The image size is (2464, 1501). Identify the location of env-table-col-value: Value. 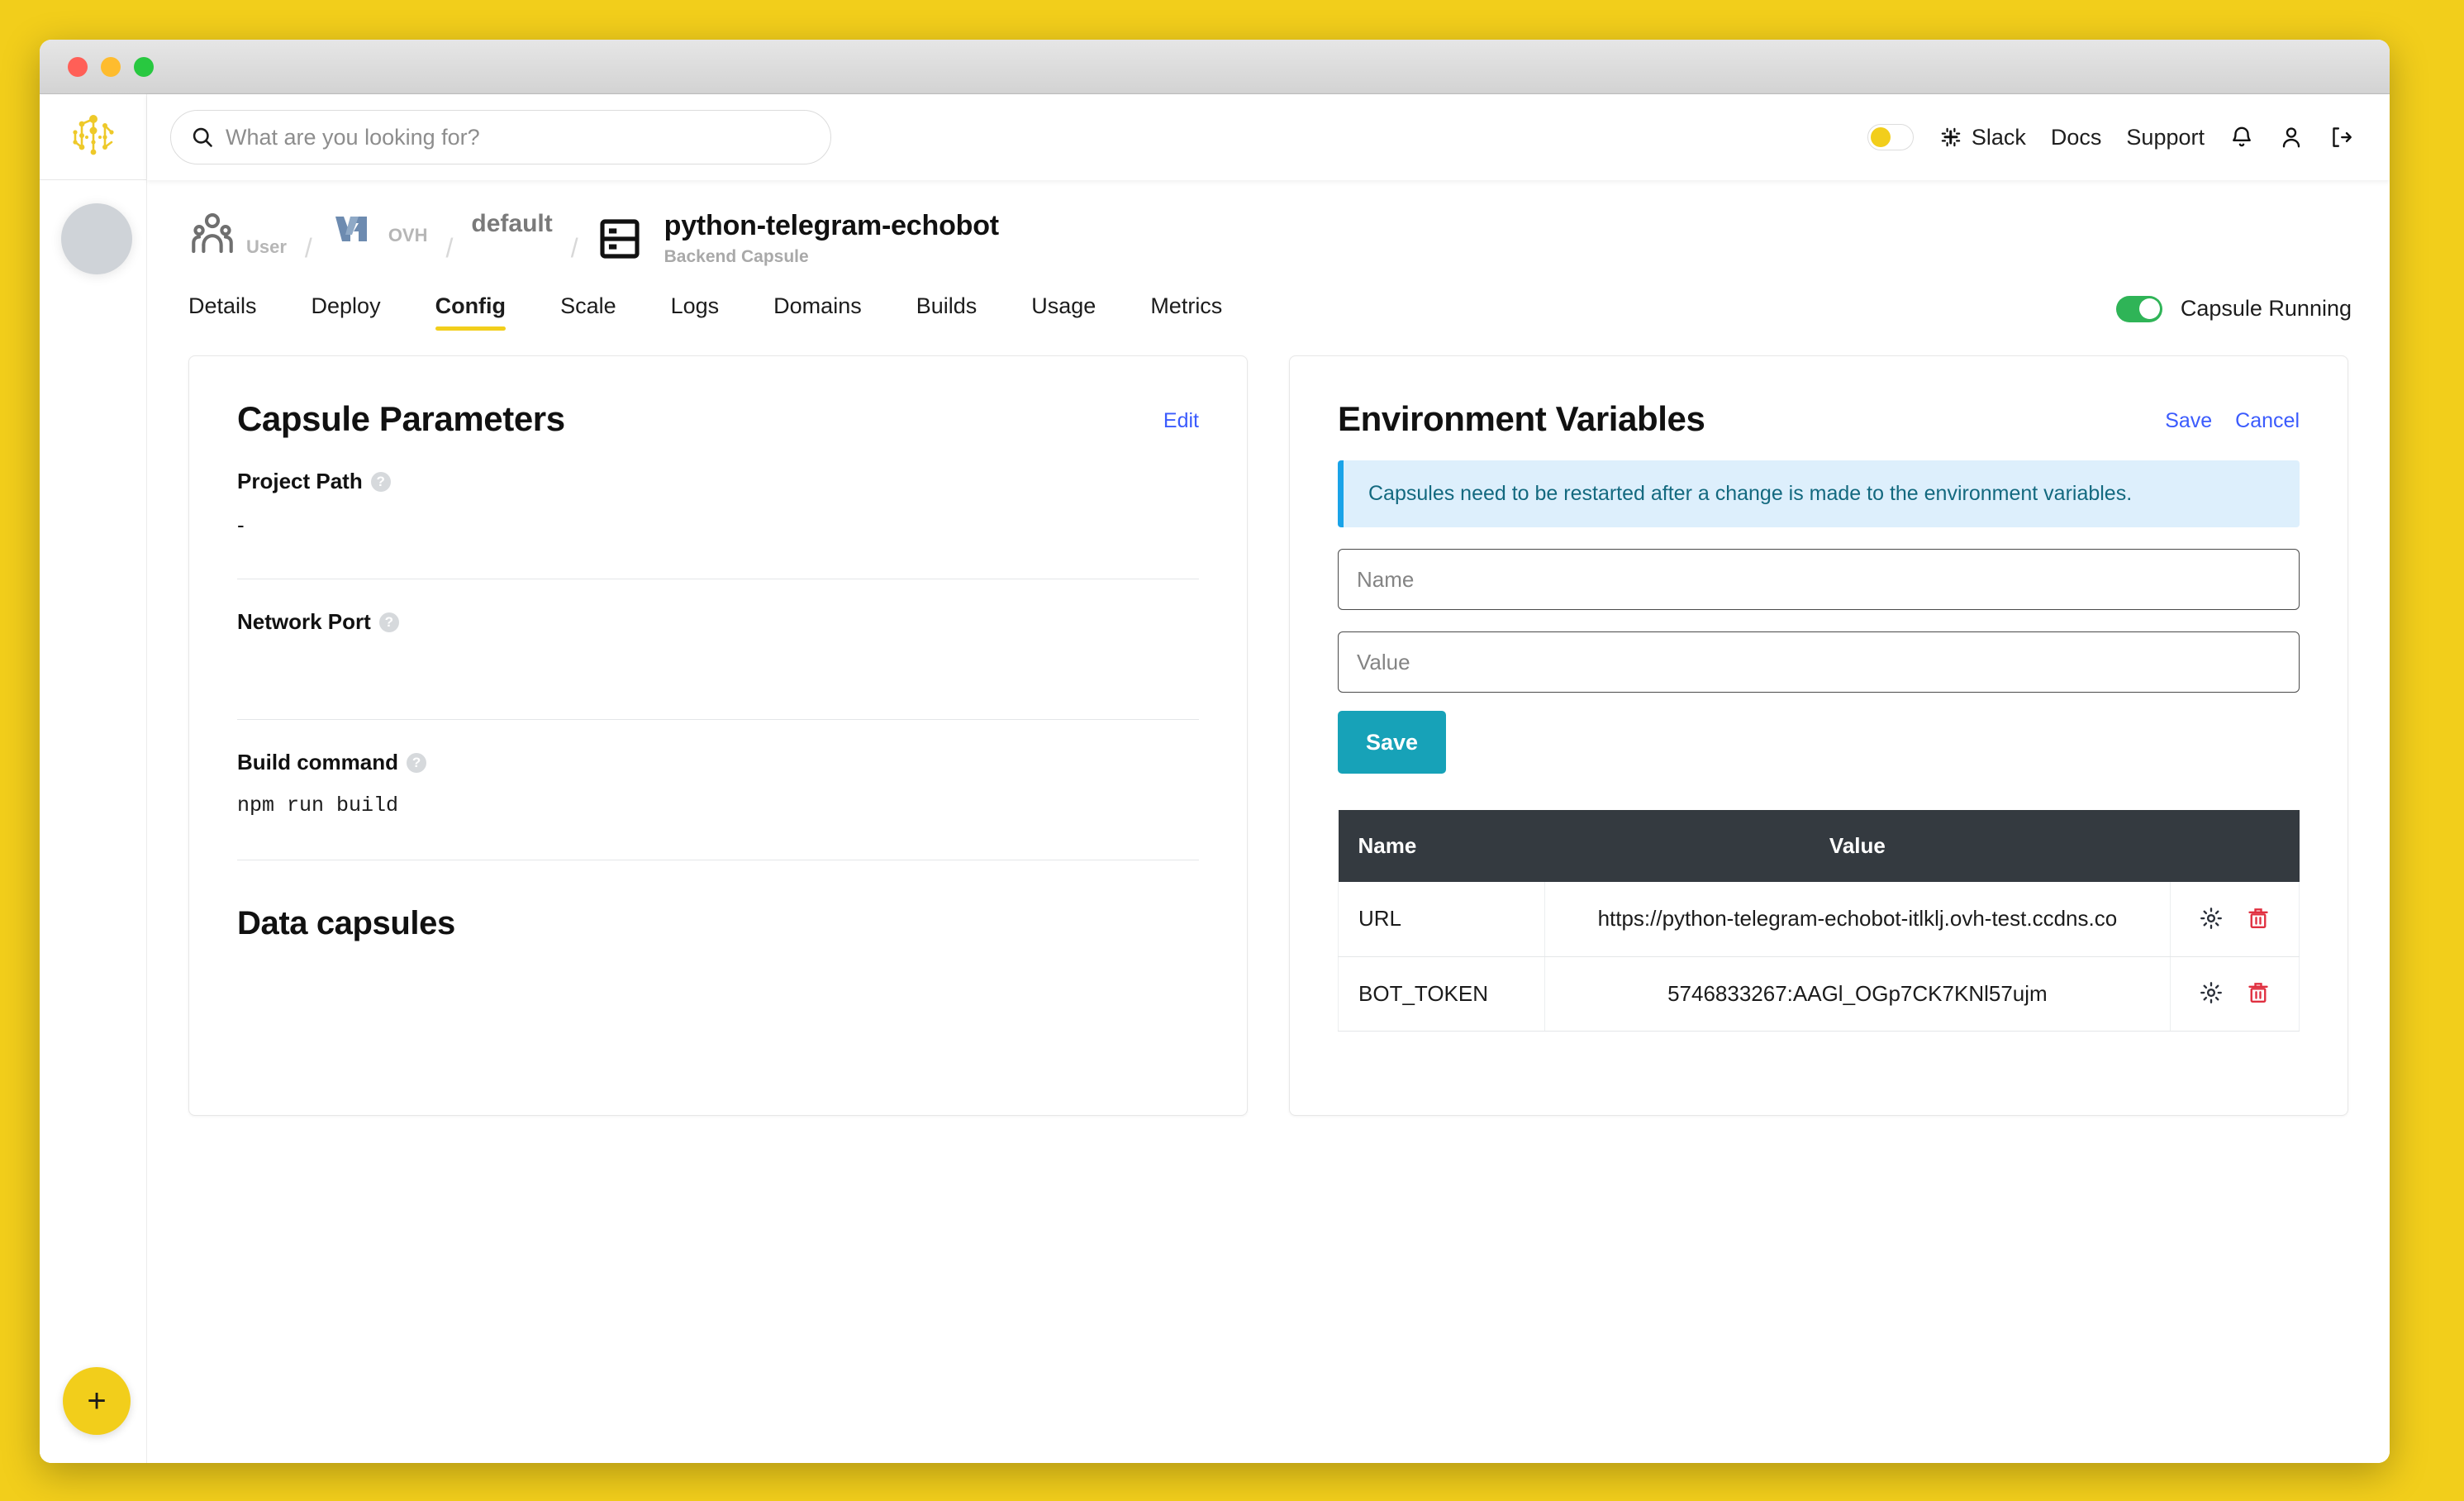
(1857, 846).